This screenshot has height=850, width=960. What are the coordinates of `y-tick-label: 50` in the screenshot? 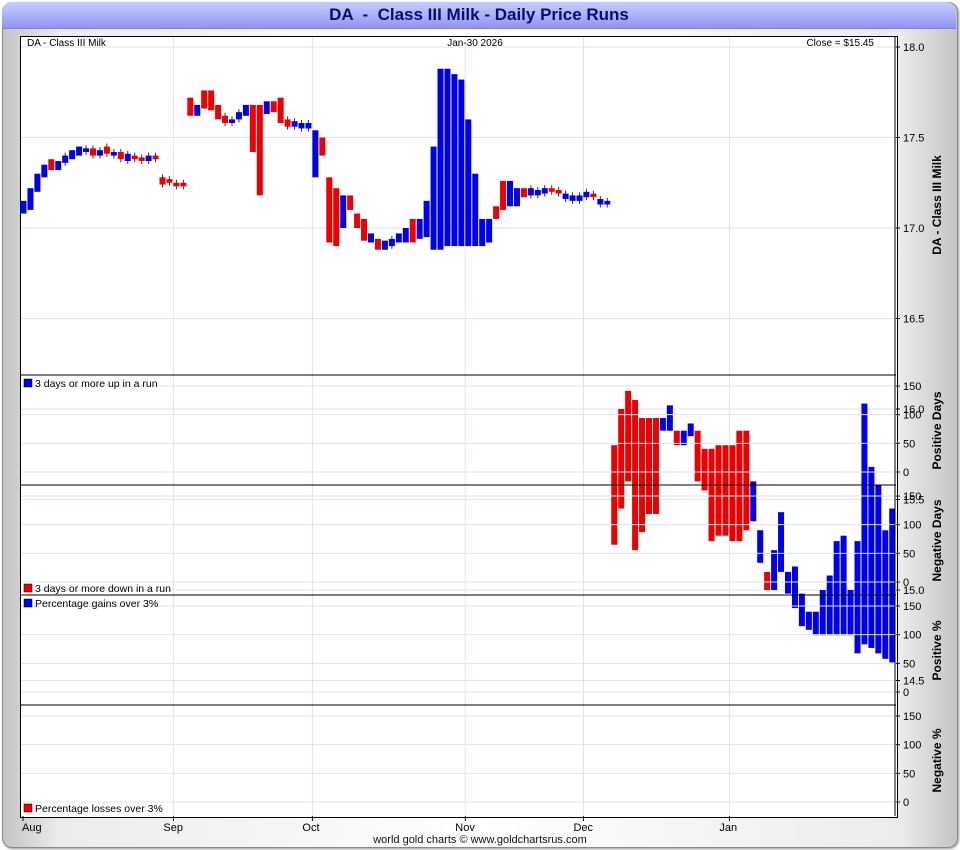 It's located at (909, 664).